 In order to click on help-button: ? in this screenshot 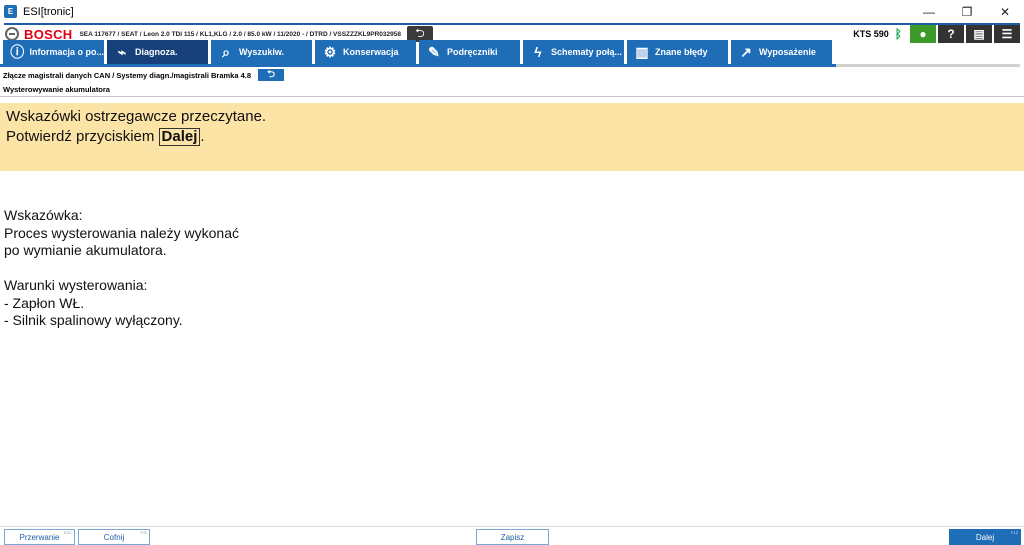, I will do `click(951, 34)`.